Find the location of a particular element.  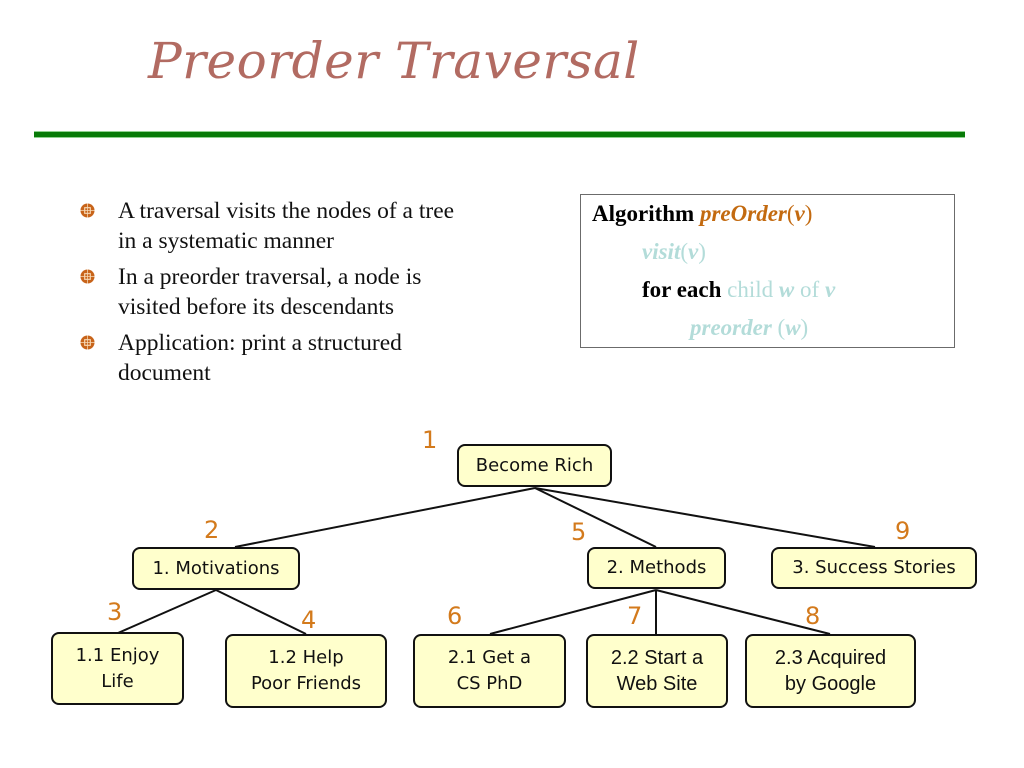

node-label: Poor Friends is located at coordinates (306, 683).